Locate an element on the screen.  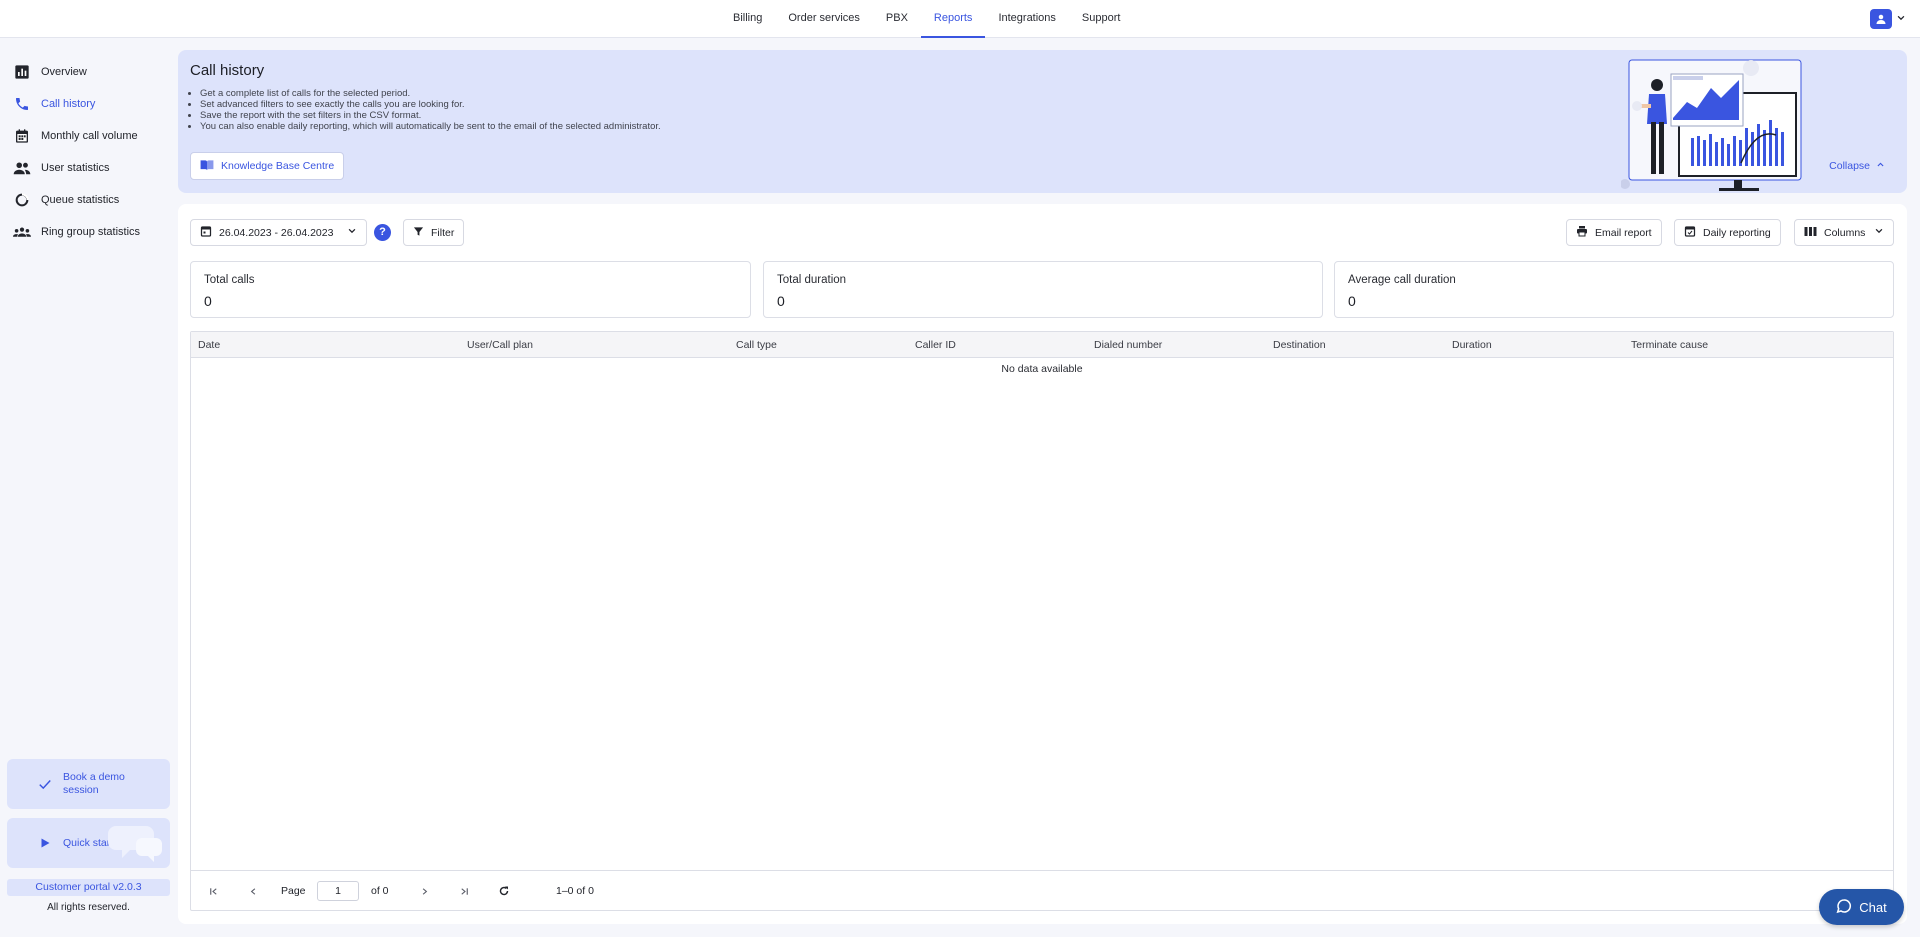
previous-page-icon is located at coordinates (253, 891).